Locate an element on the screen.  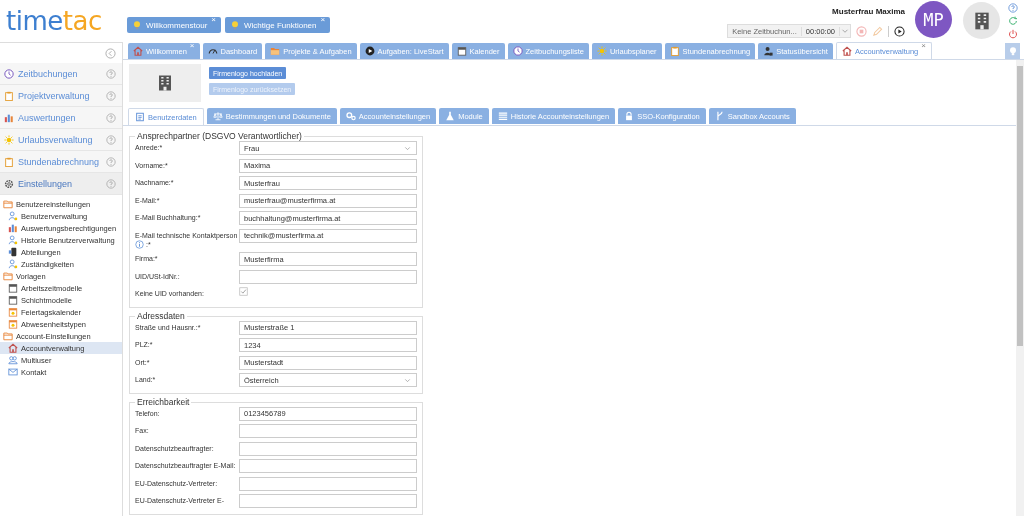
gauge-icon is located at coordinates (212, 51).